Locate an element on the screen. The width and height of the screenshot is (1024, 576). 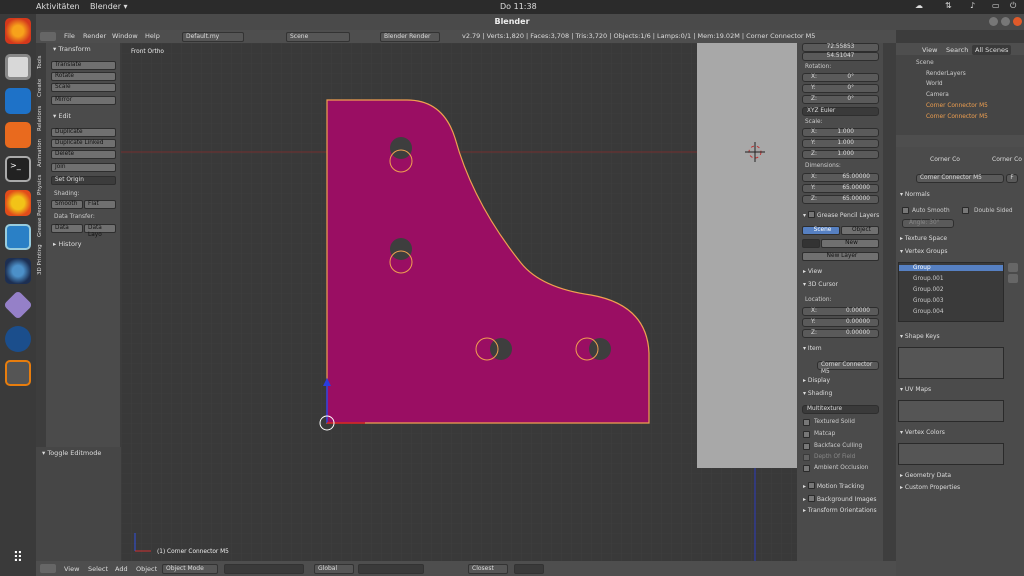
display-panel-header: ▸ Display is located at coordinates (816, 380).